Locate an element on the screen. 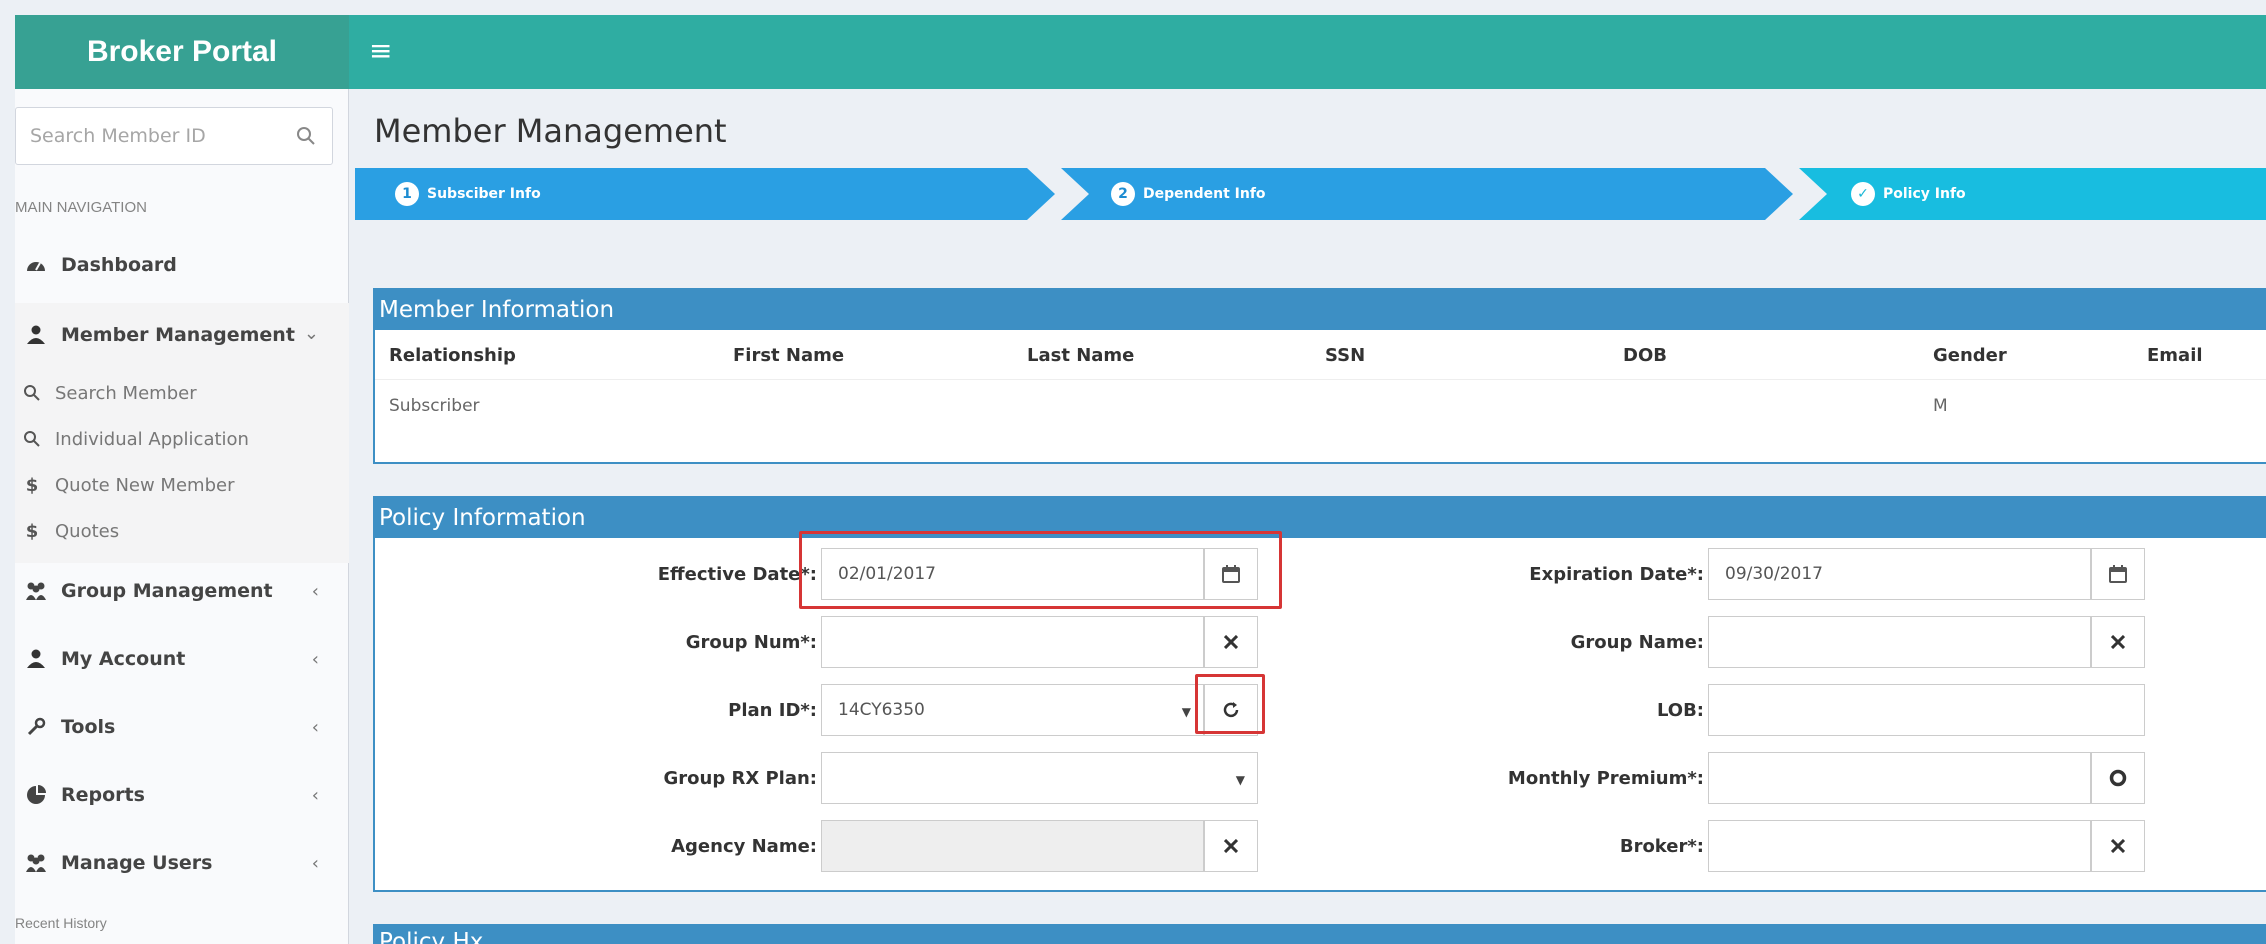 Image resolution: width=2266 pixels, height=944 pixels. group-name-input is located at coordinates (1899, 642).